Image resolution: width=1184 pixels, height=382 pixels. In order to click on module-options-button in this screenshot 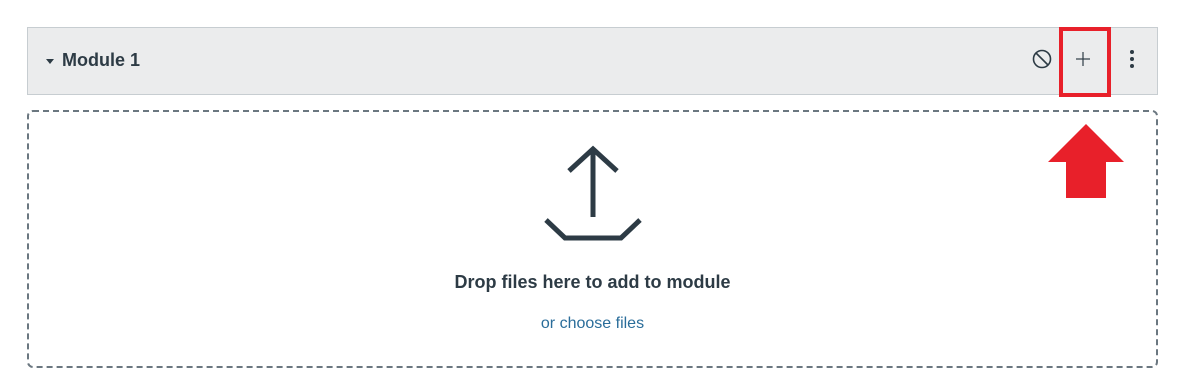, I will do `click(1132, 61)`.